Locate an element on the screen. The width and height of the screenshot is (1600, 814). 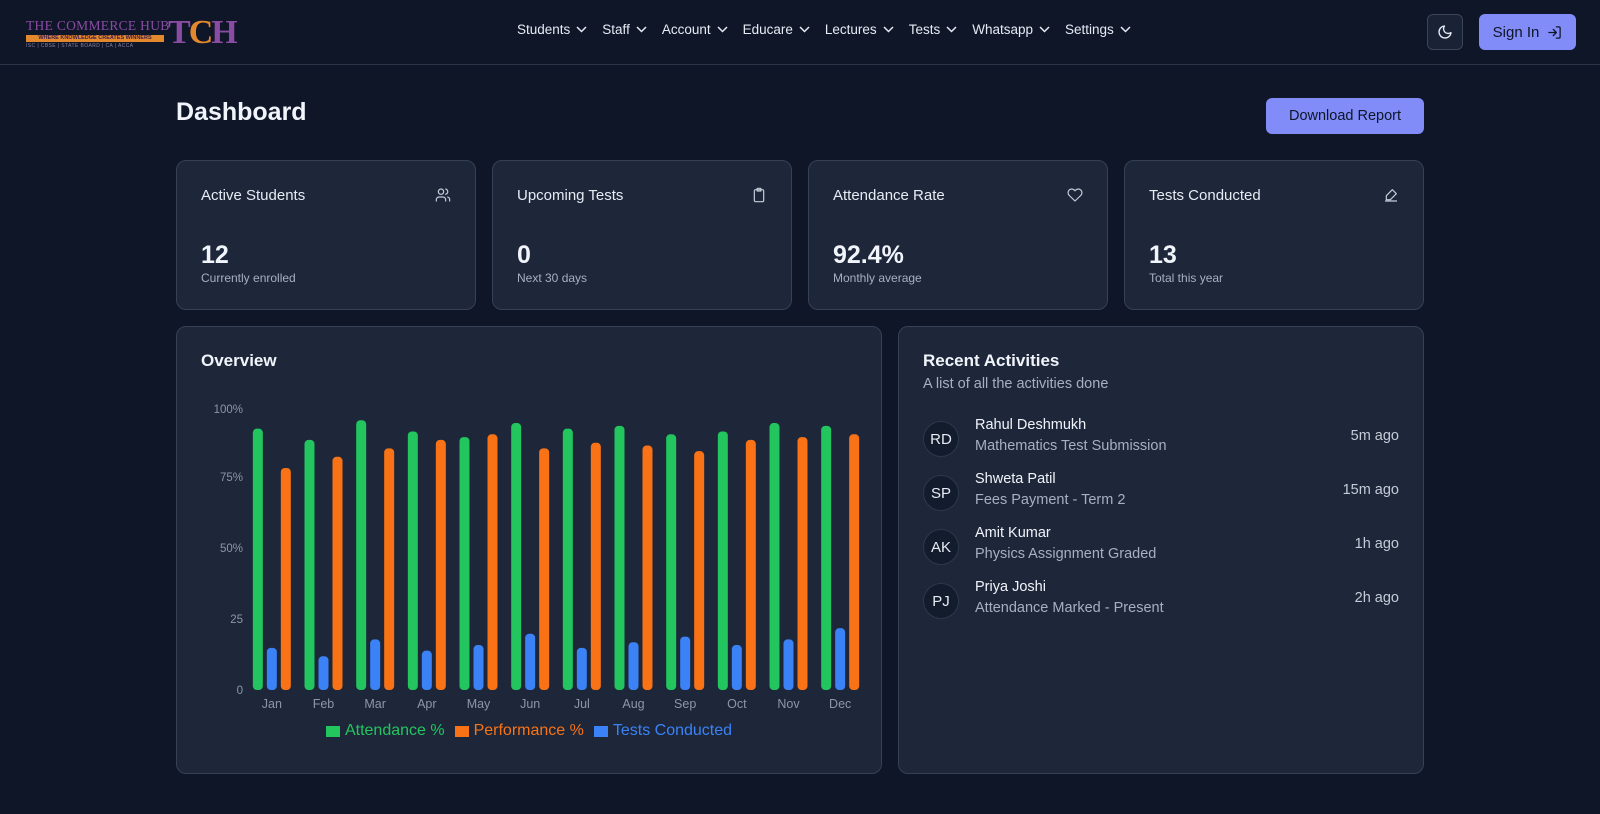
brand-name: THE COMMERCE HUB is located at coordinates (98, 25).